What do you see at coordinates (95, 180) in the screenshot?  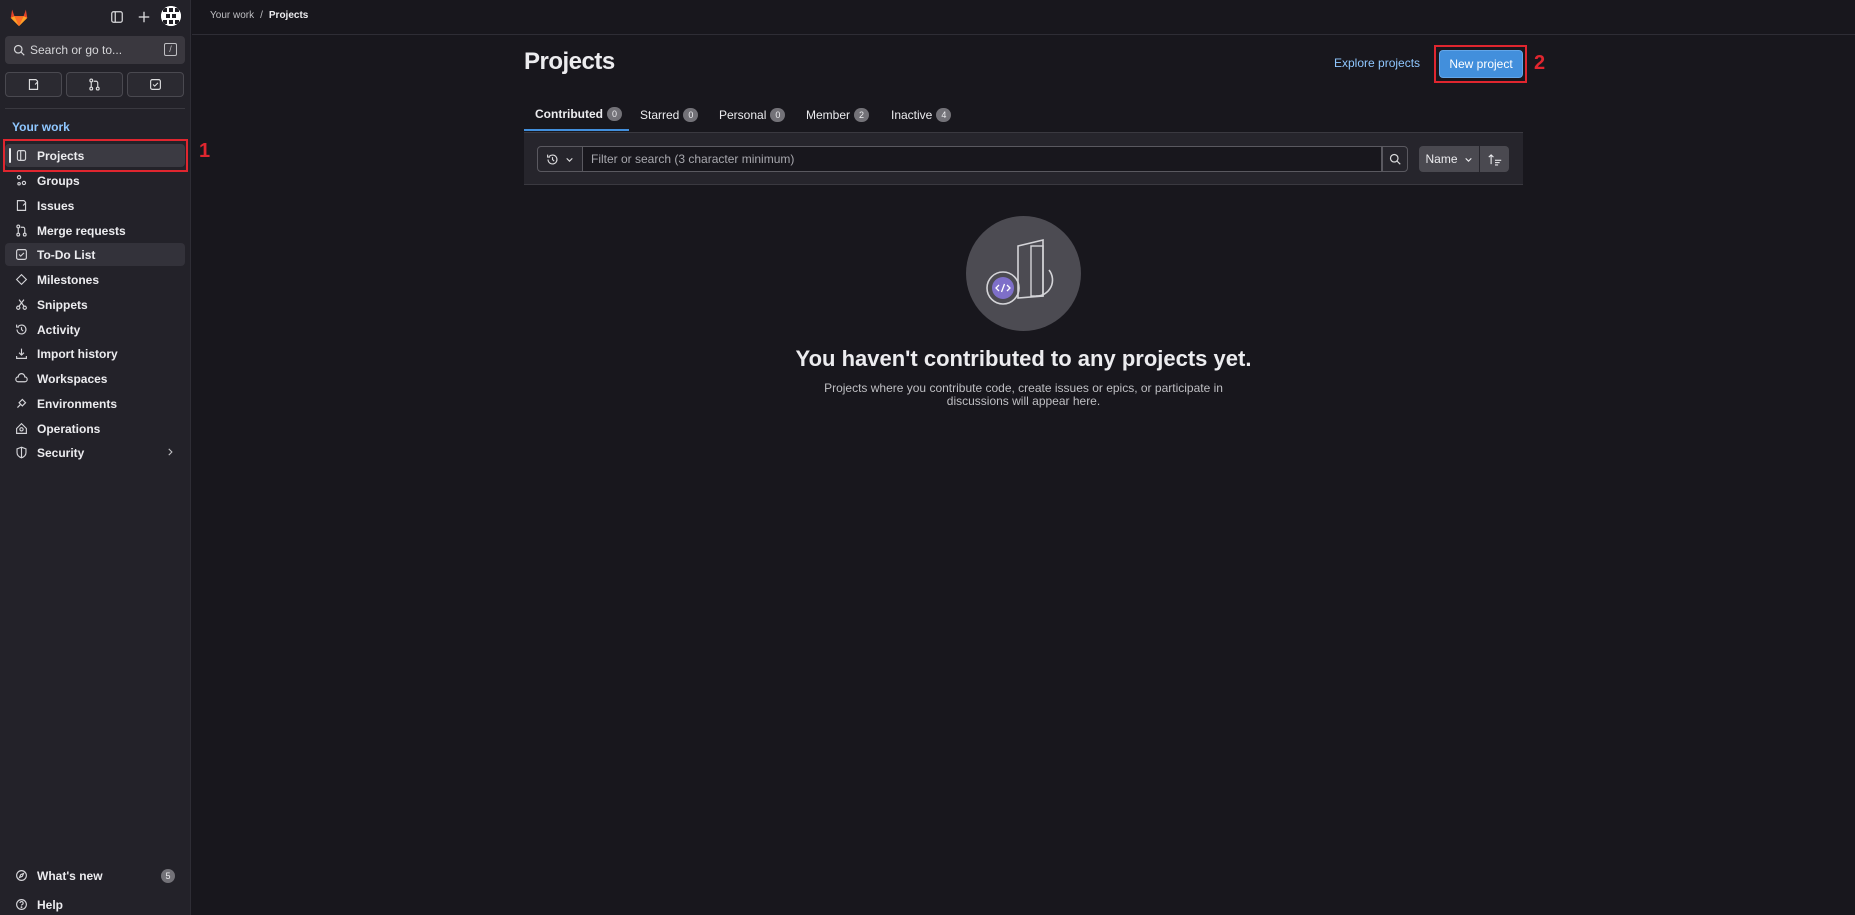 I see `sidebar-item-groups: Groups` at bounding box center [95, 180].